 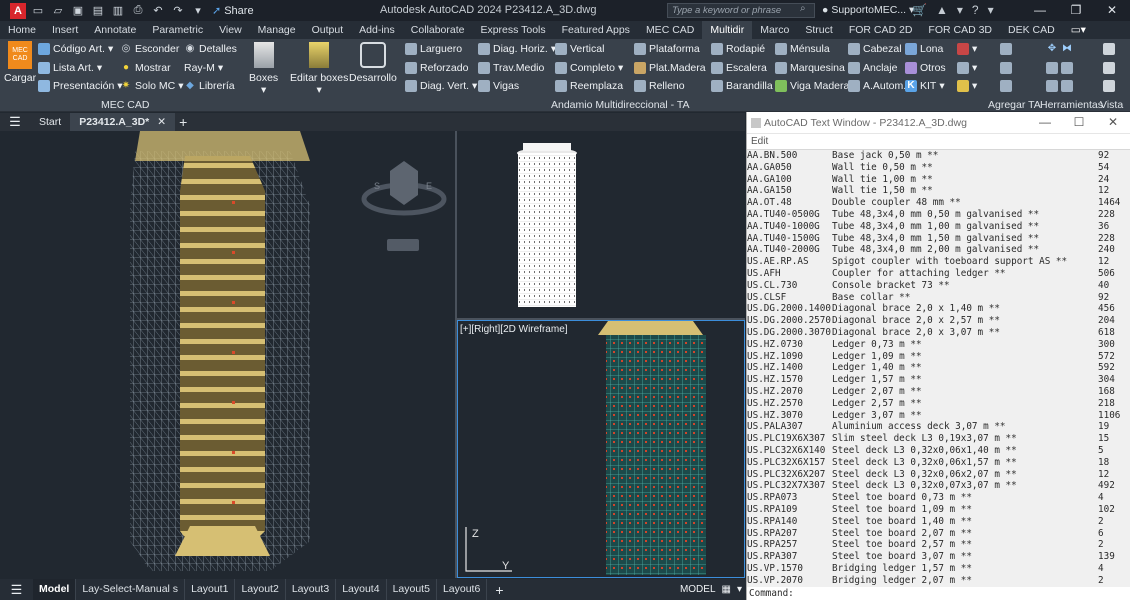 I want to click on presentacion-button: Presentación ▾, so click(x=80, y=86).